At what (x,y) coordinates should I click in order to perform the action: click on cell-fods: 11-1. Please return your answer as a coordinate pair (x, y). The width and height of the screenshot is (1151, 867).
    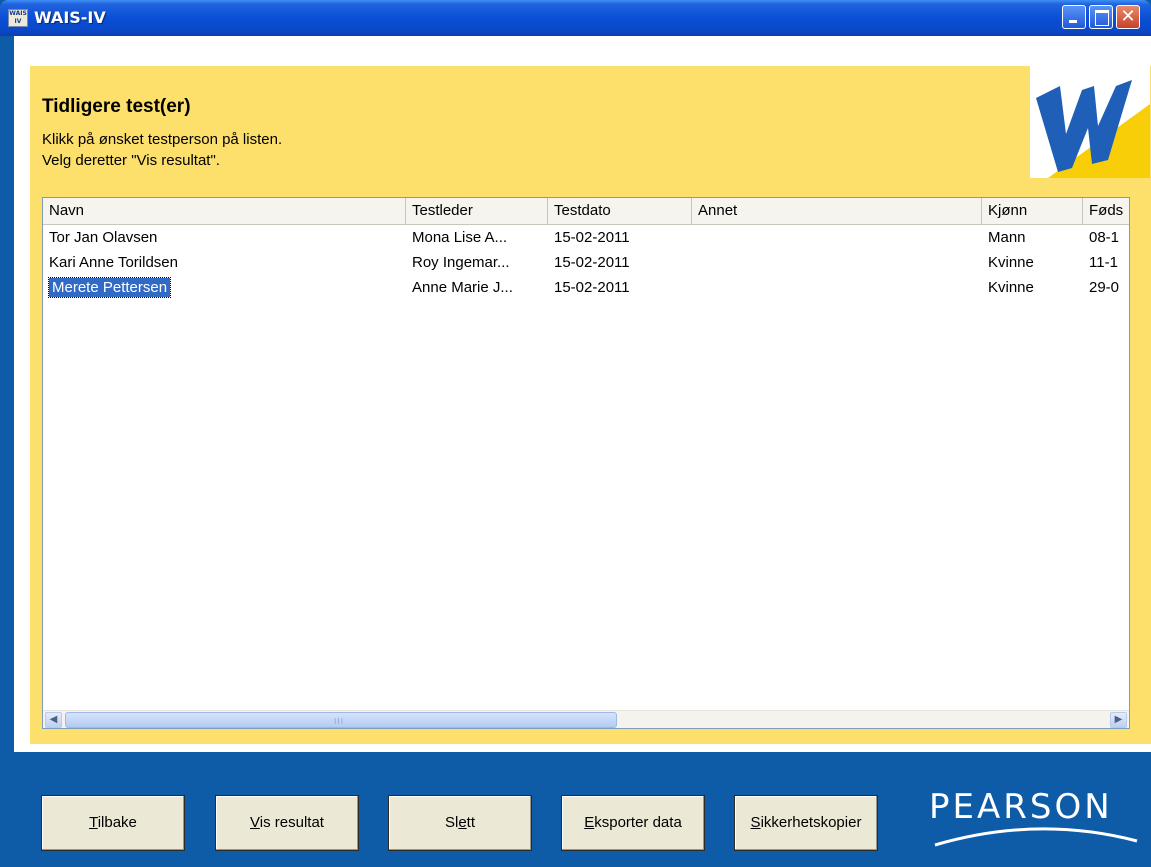
    Looking at the image, I should click on (1103, 262).